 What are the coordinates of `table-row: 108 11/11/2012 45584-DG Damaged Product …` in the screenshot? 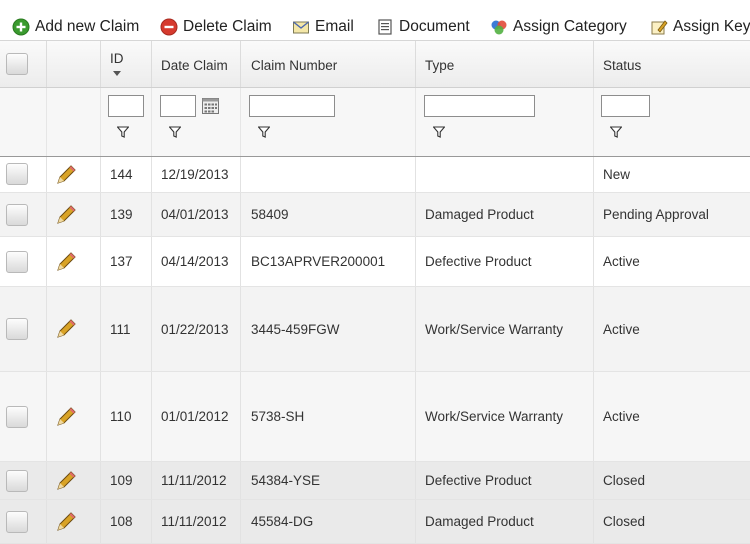 It's located at (375, 522).